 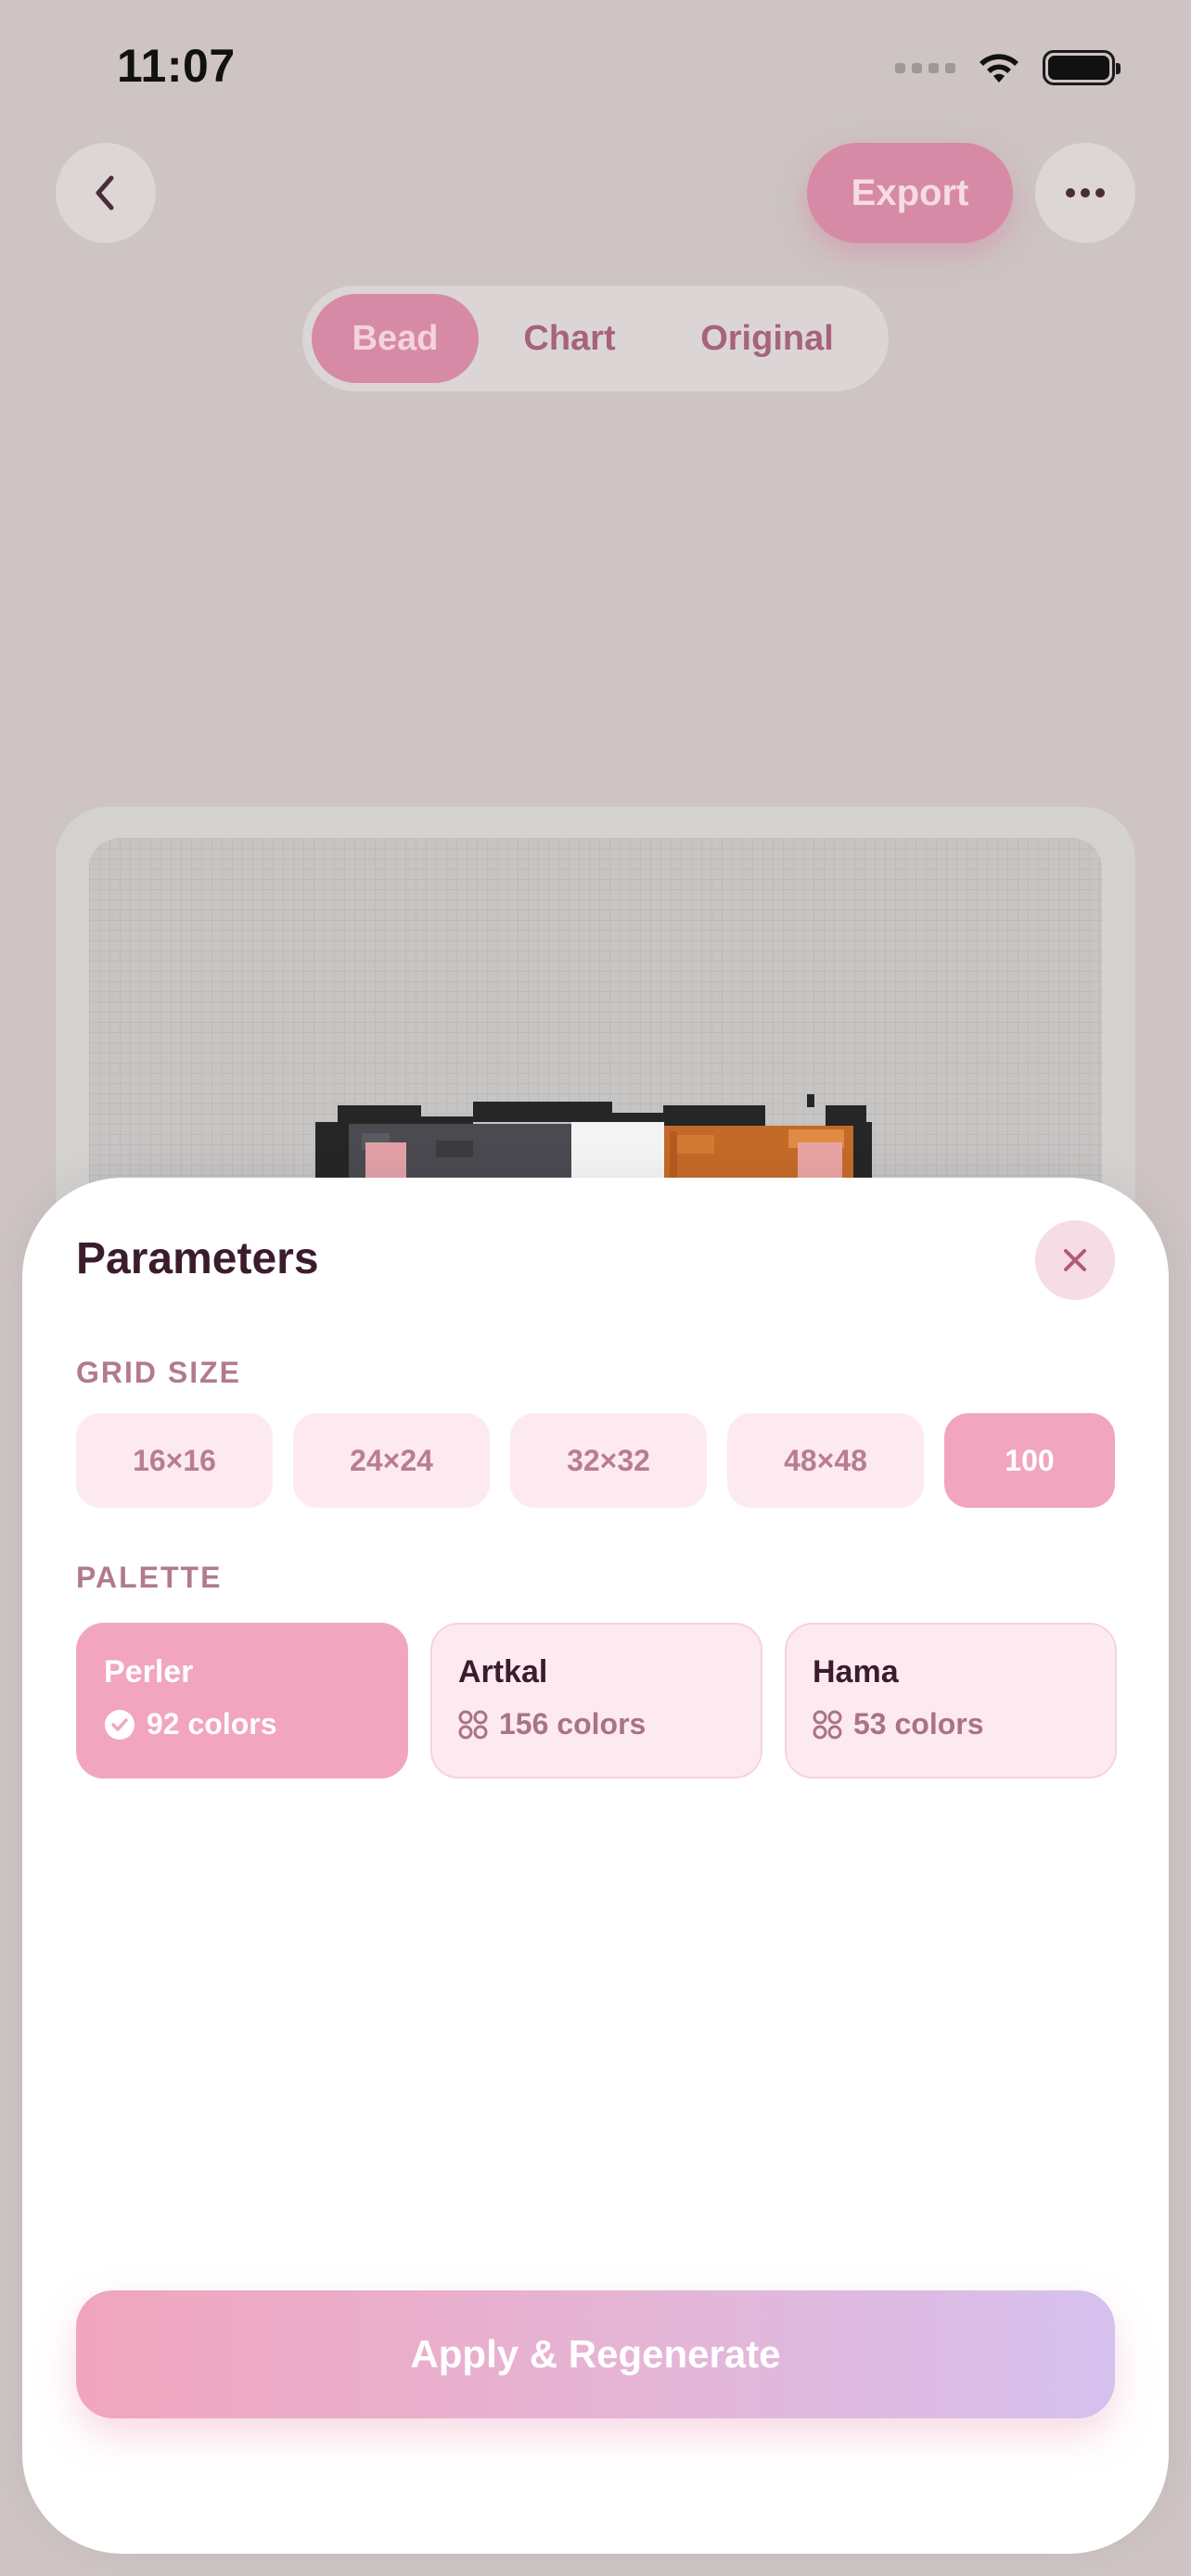 What do you see at coordinates (595, 2354) in the screenshot?
I see `apply-regenerate-button: Apply & Regenerate` at bounding box center [595, 2354].